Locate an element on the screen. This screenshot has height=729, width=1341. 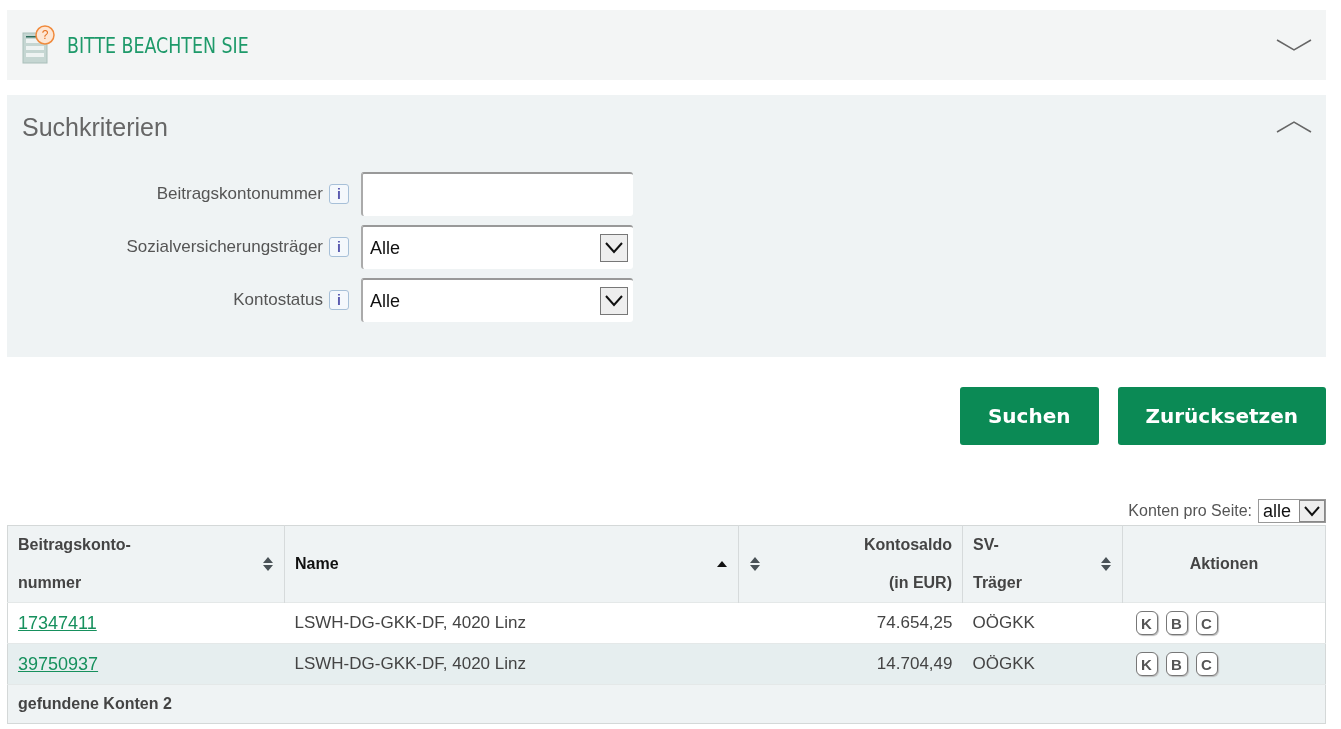
notice-title: BITTE BEACHTEN SIE is located at coordinates (158, 45).